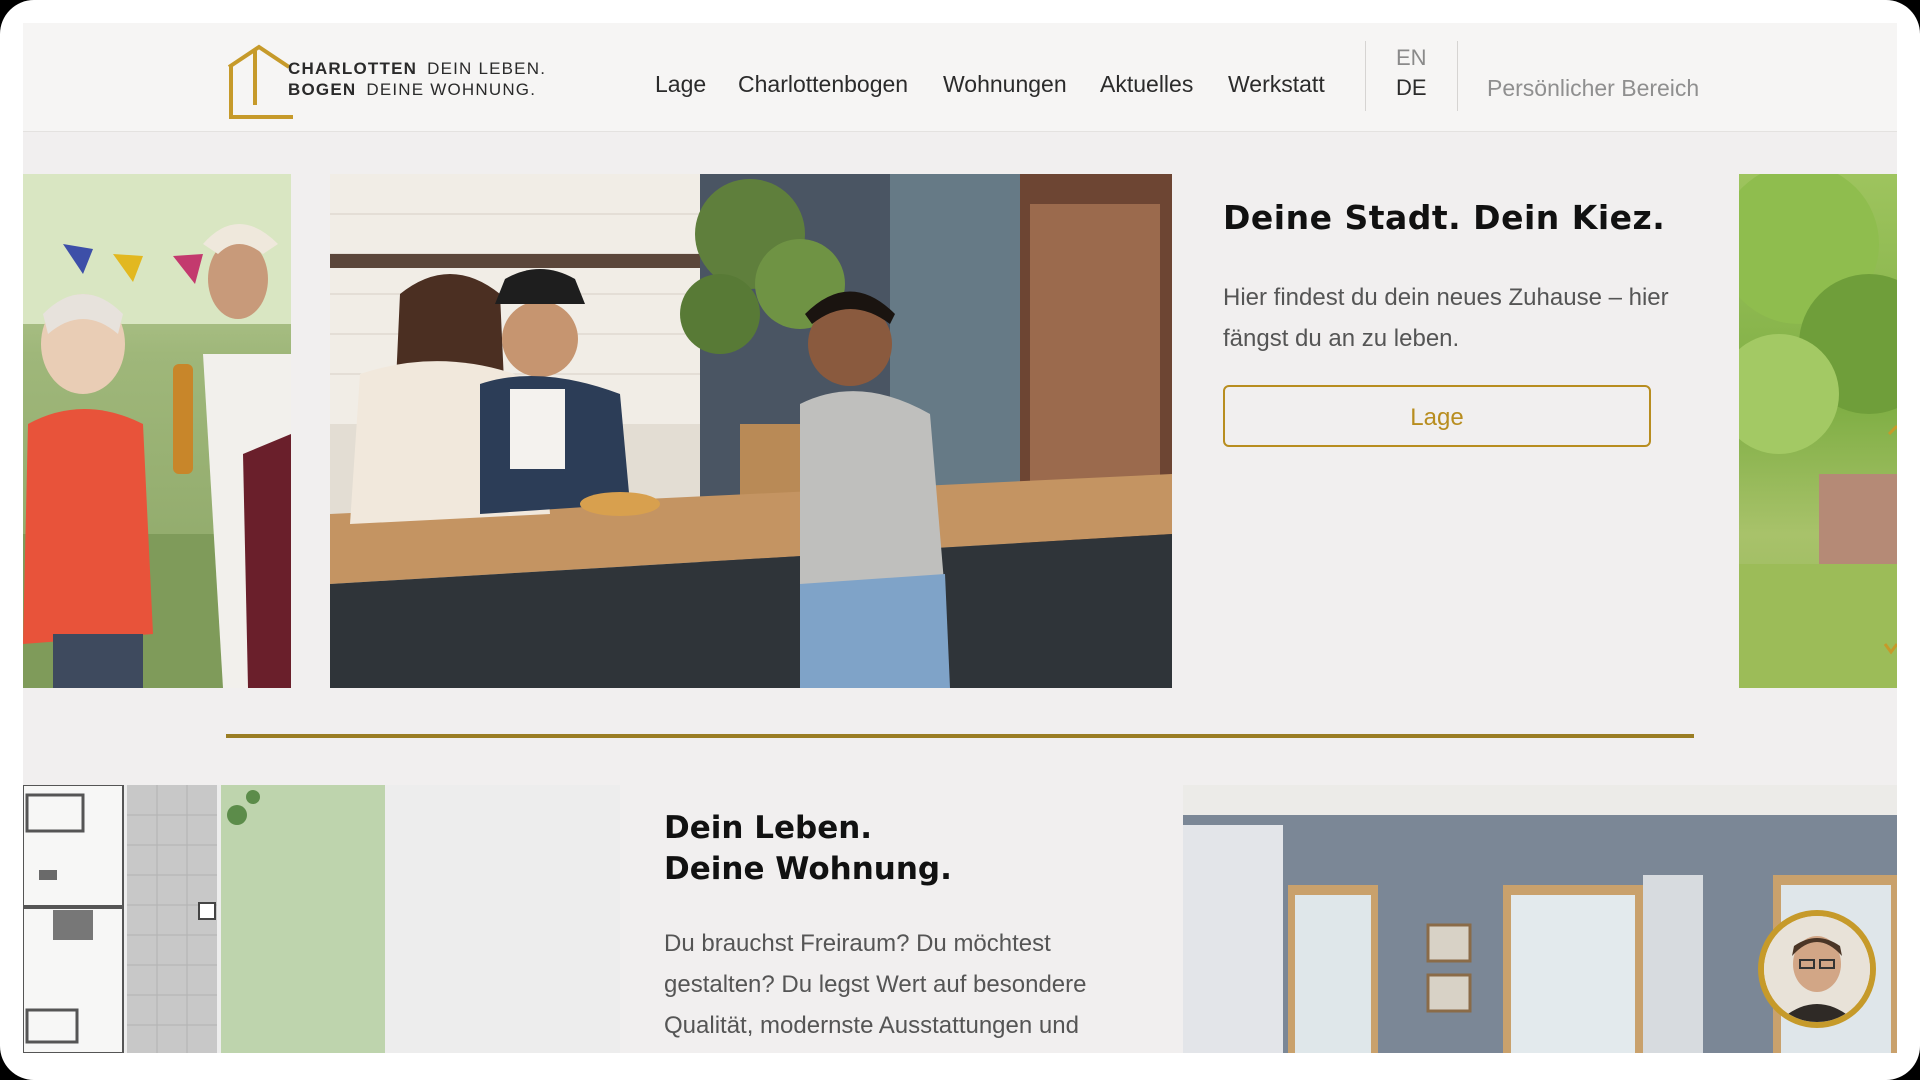 This screenshot has width=1920, height=1080. Describe the element at coordinates (1593, 88) in the screenshot. I see `personal-area-link: Persönlicher Bereich` at that location.